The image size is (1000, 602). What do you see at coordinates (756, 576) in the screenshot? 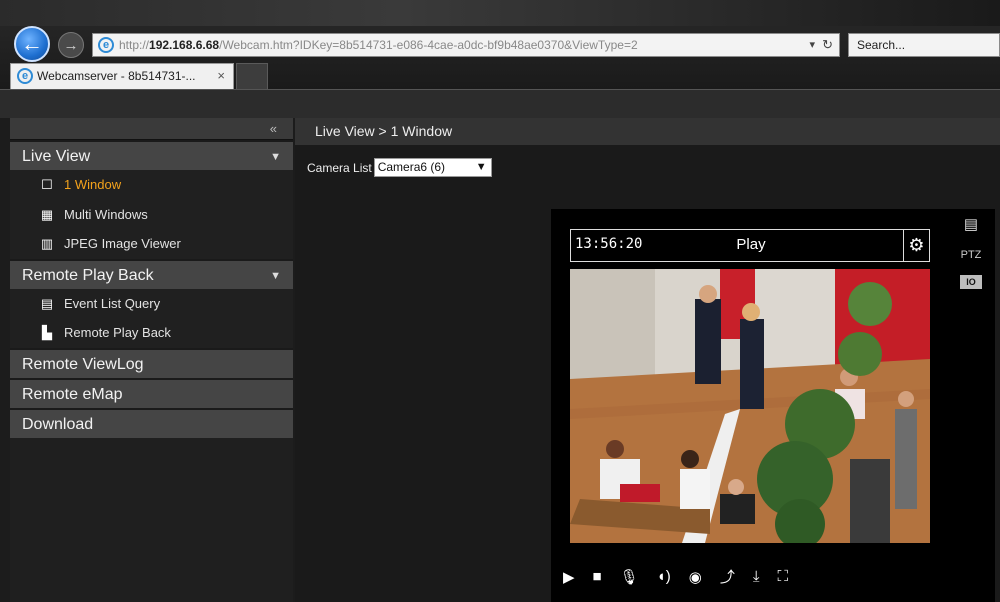
I see `download-icon: ⤓` at bounding box center [756, 576].